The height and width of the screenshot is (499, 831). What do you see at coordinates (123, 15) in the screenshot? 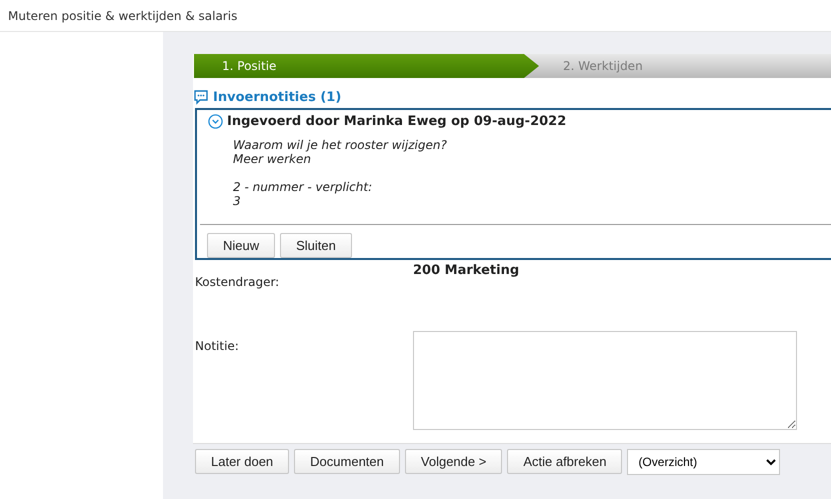
I see `page-title: Muteren positie & werktijden & salaris` at bounding box center [123, 15].